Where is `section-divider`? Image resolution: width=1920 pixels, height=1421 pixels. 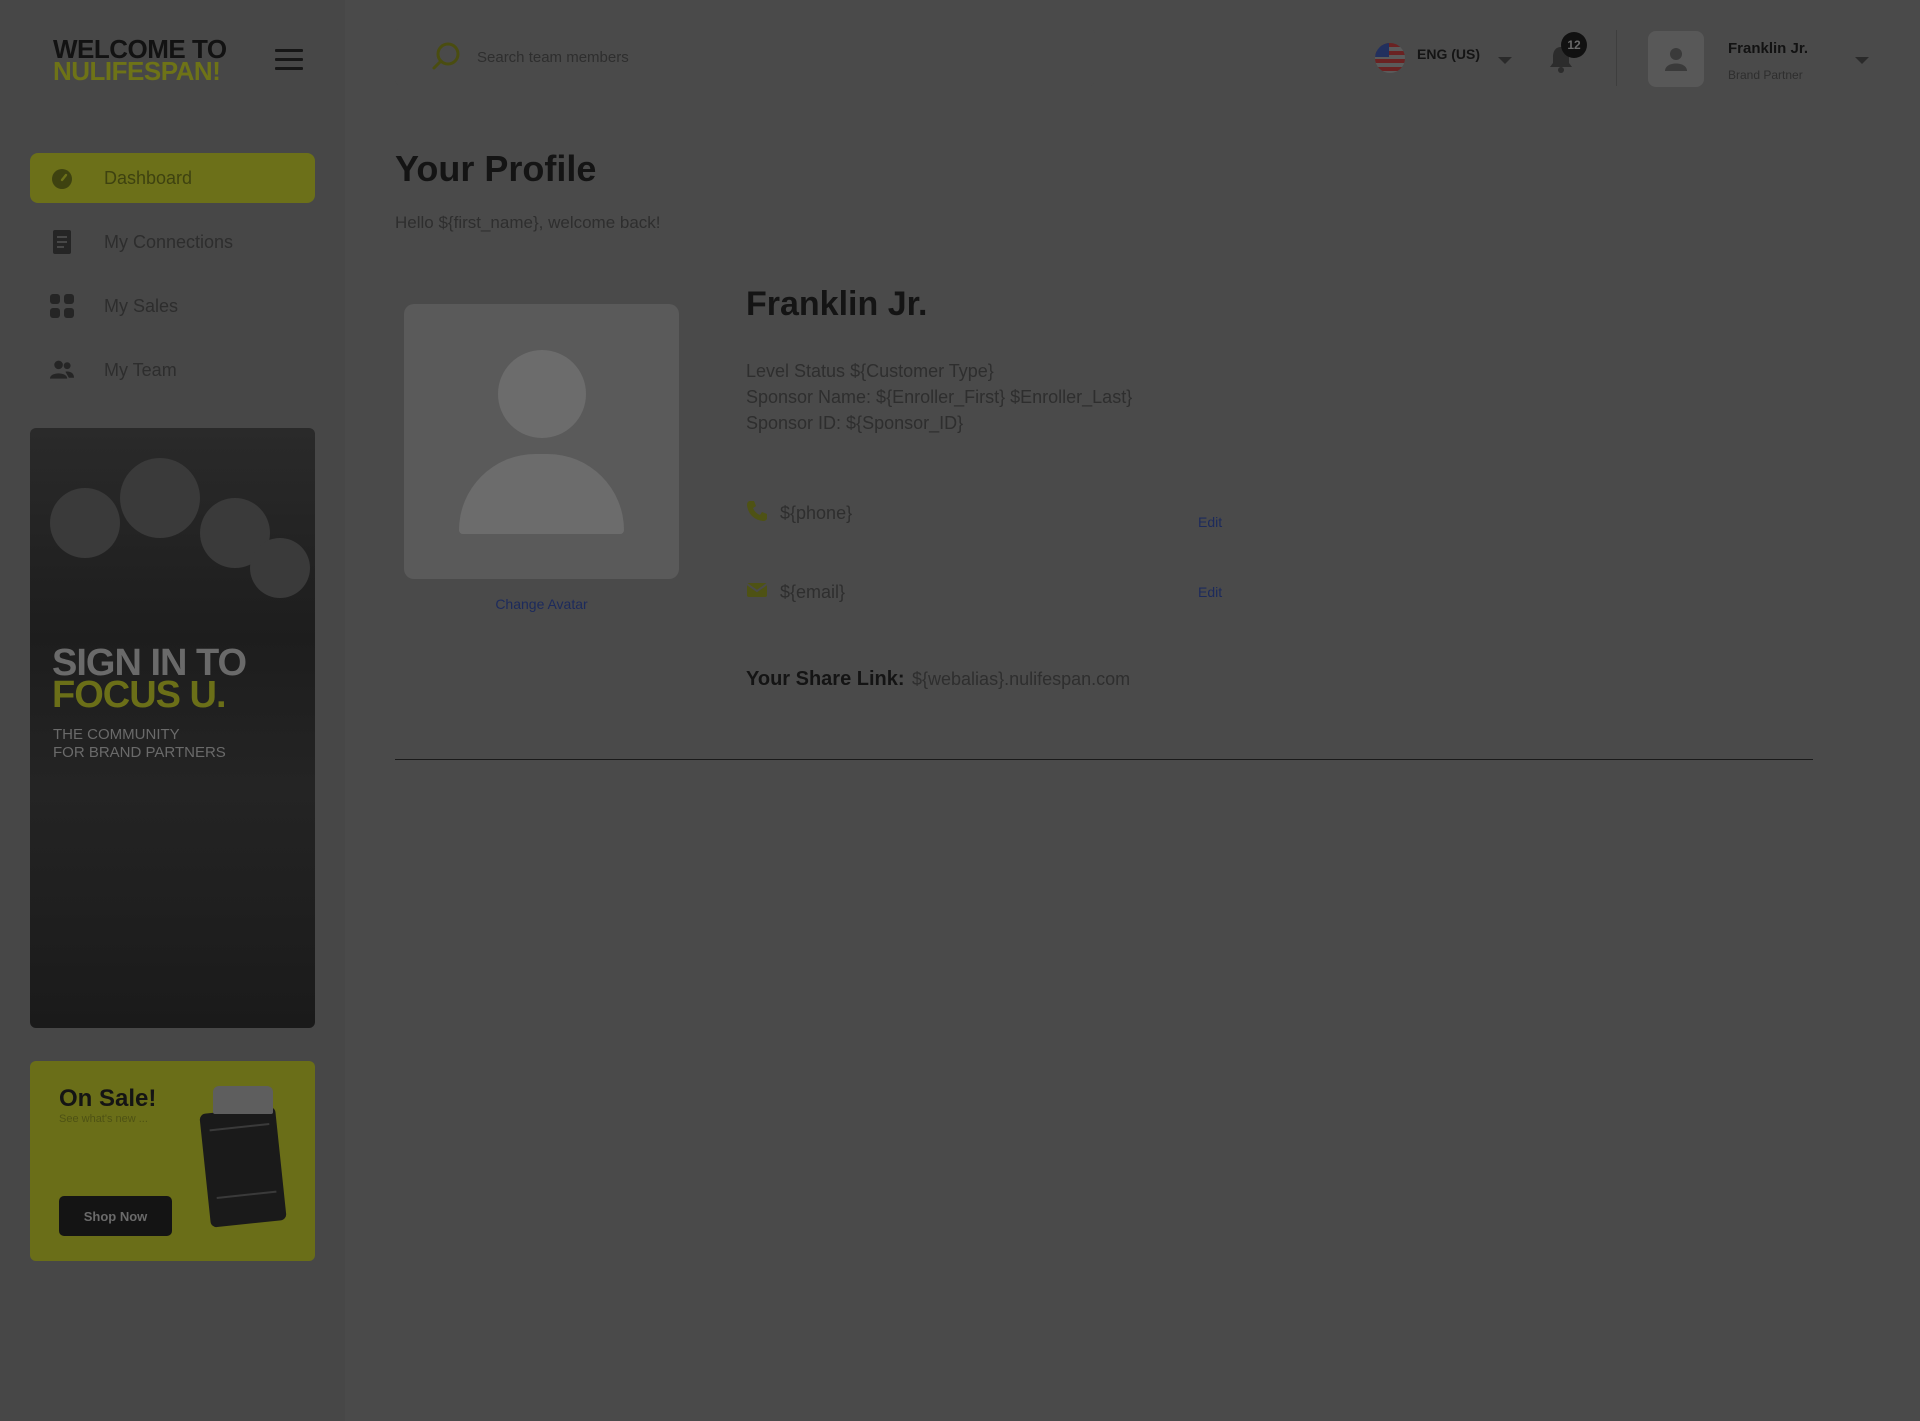
section-divider is located at coordinates (1104, 759).